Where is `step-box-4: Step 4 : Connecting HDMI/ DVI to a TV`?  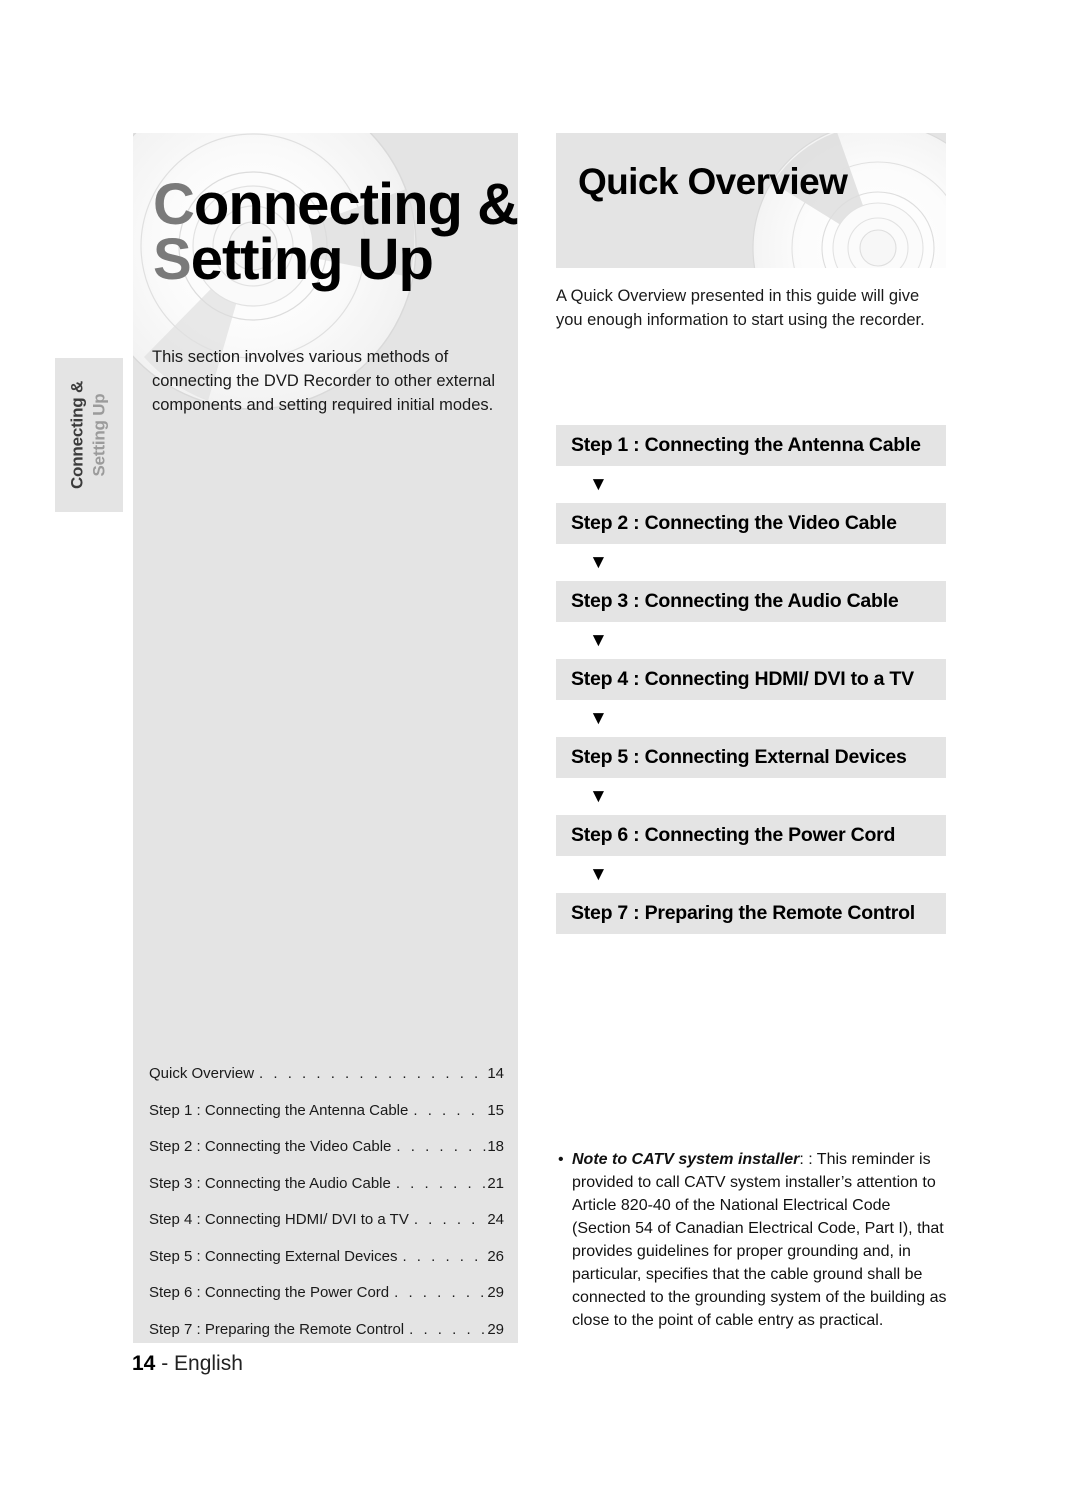
step-box-4: Step 4 : Connecting HDMI/ DVI to a TV is located at coordinates (751, 679).